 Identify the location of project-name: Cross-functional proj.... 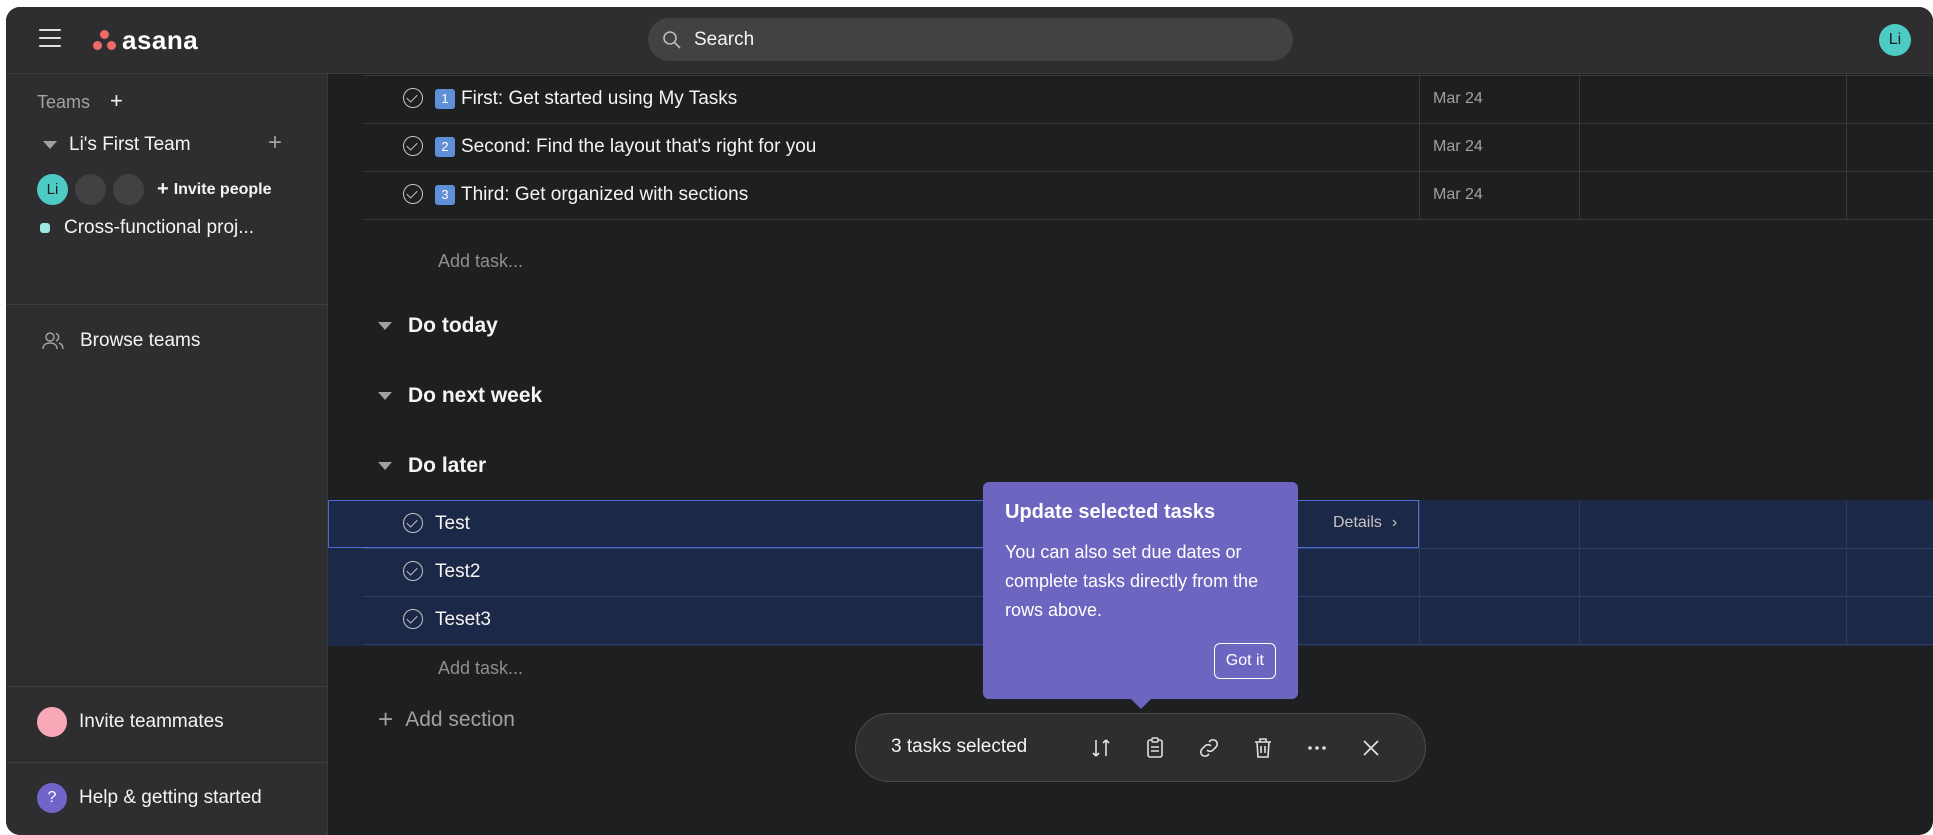
(159, 227).